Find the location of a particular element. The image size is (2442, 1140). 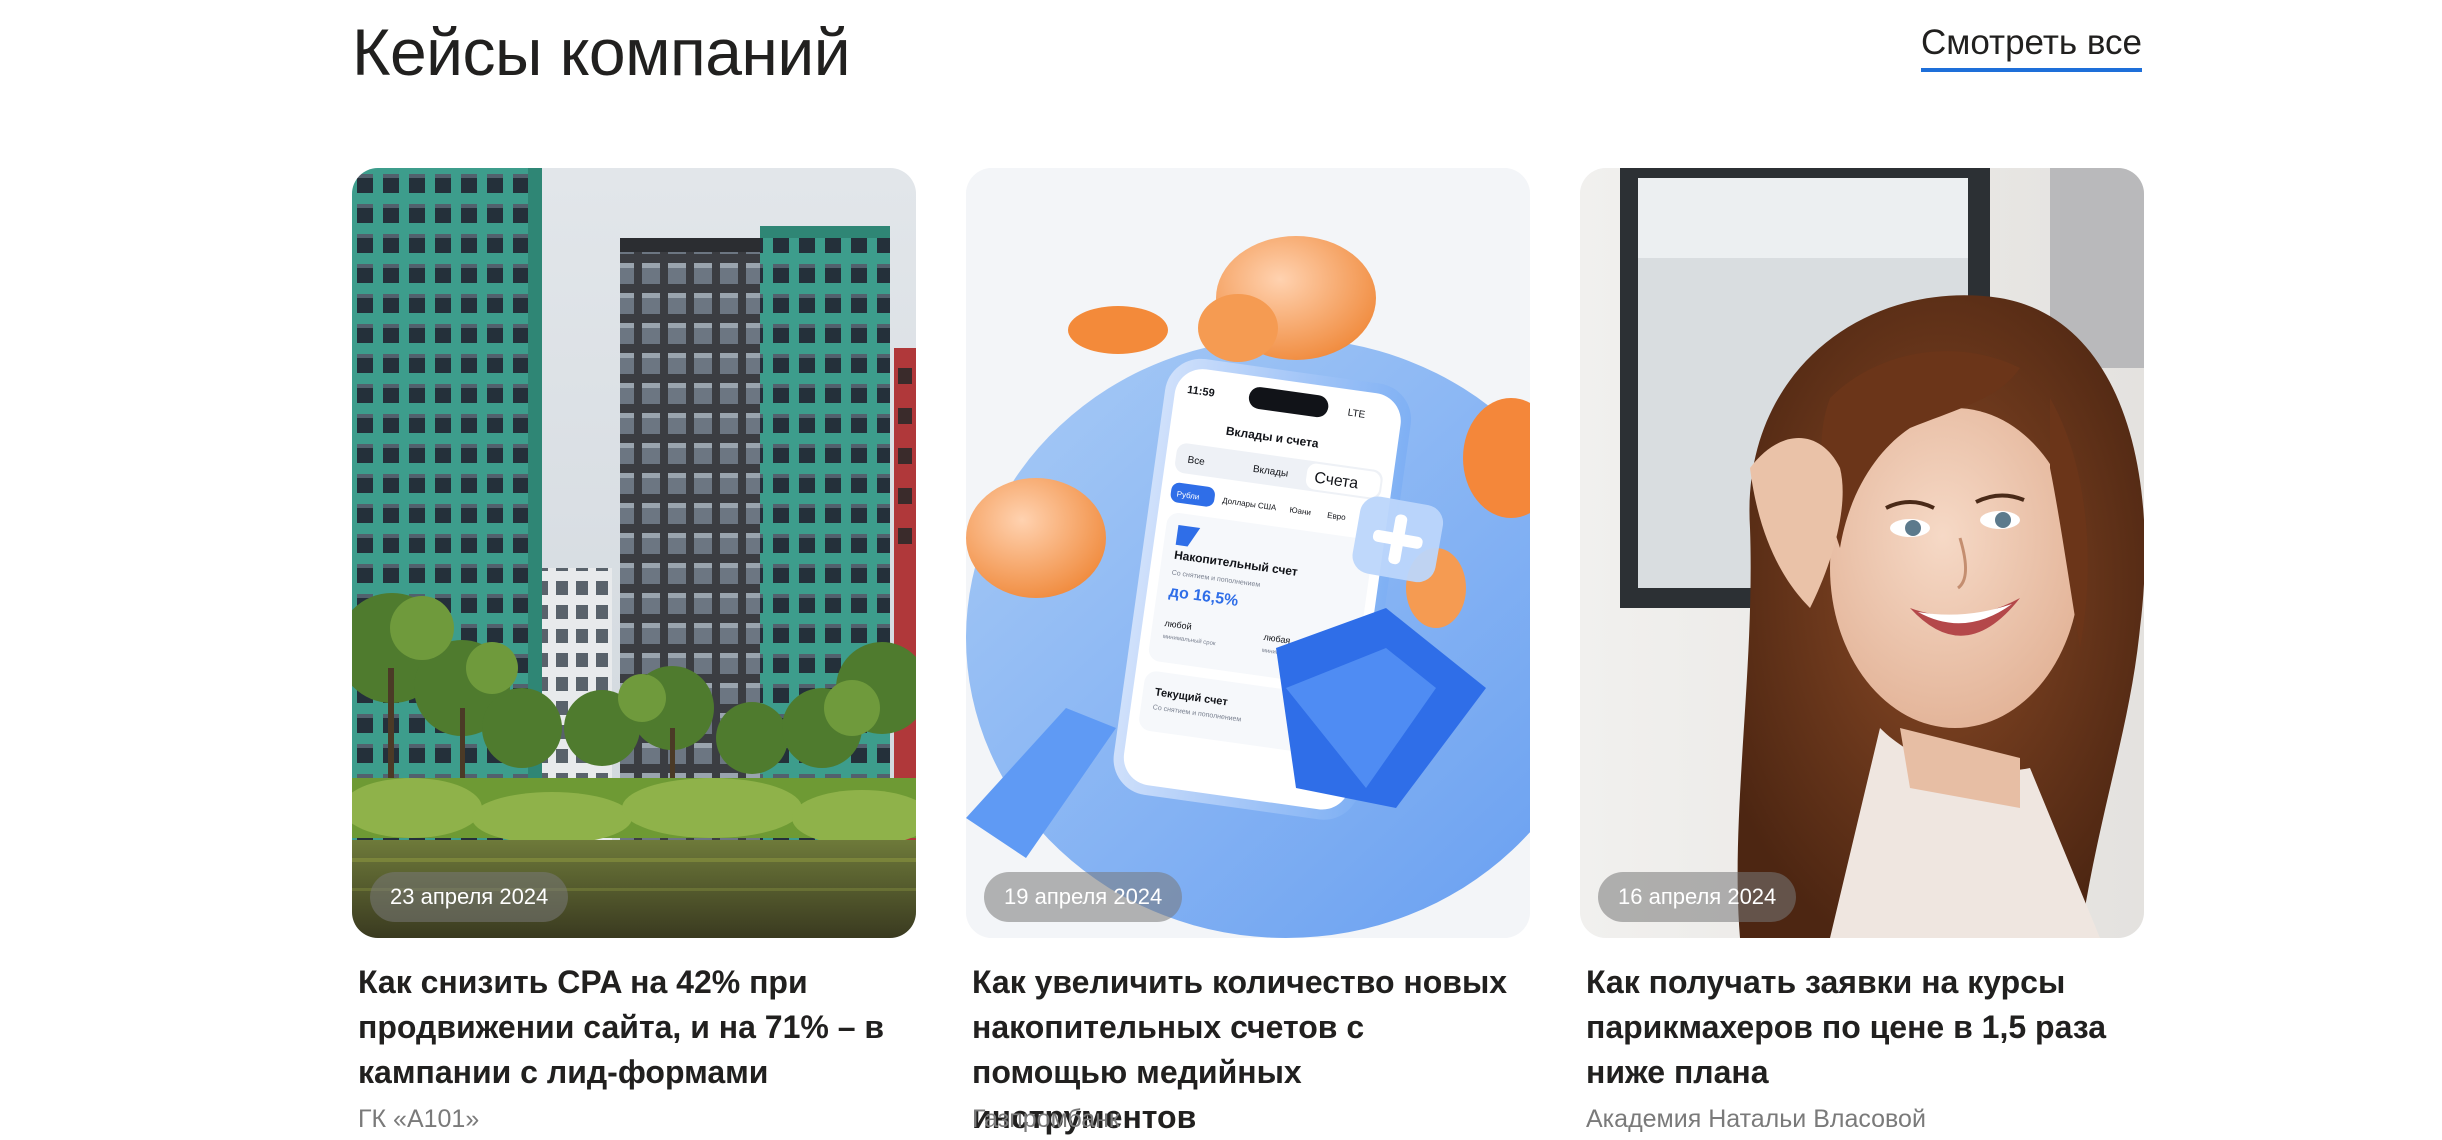

case-card-company: Газпромбанк is located at coordinates (1046, 1119).